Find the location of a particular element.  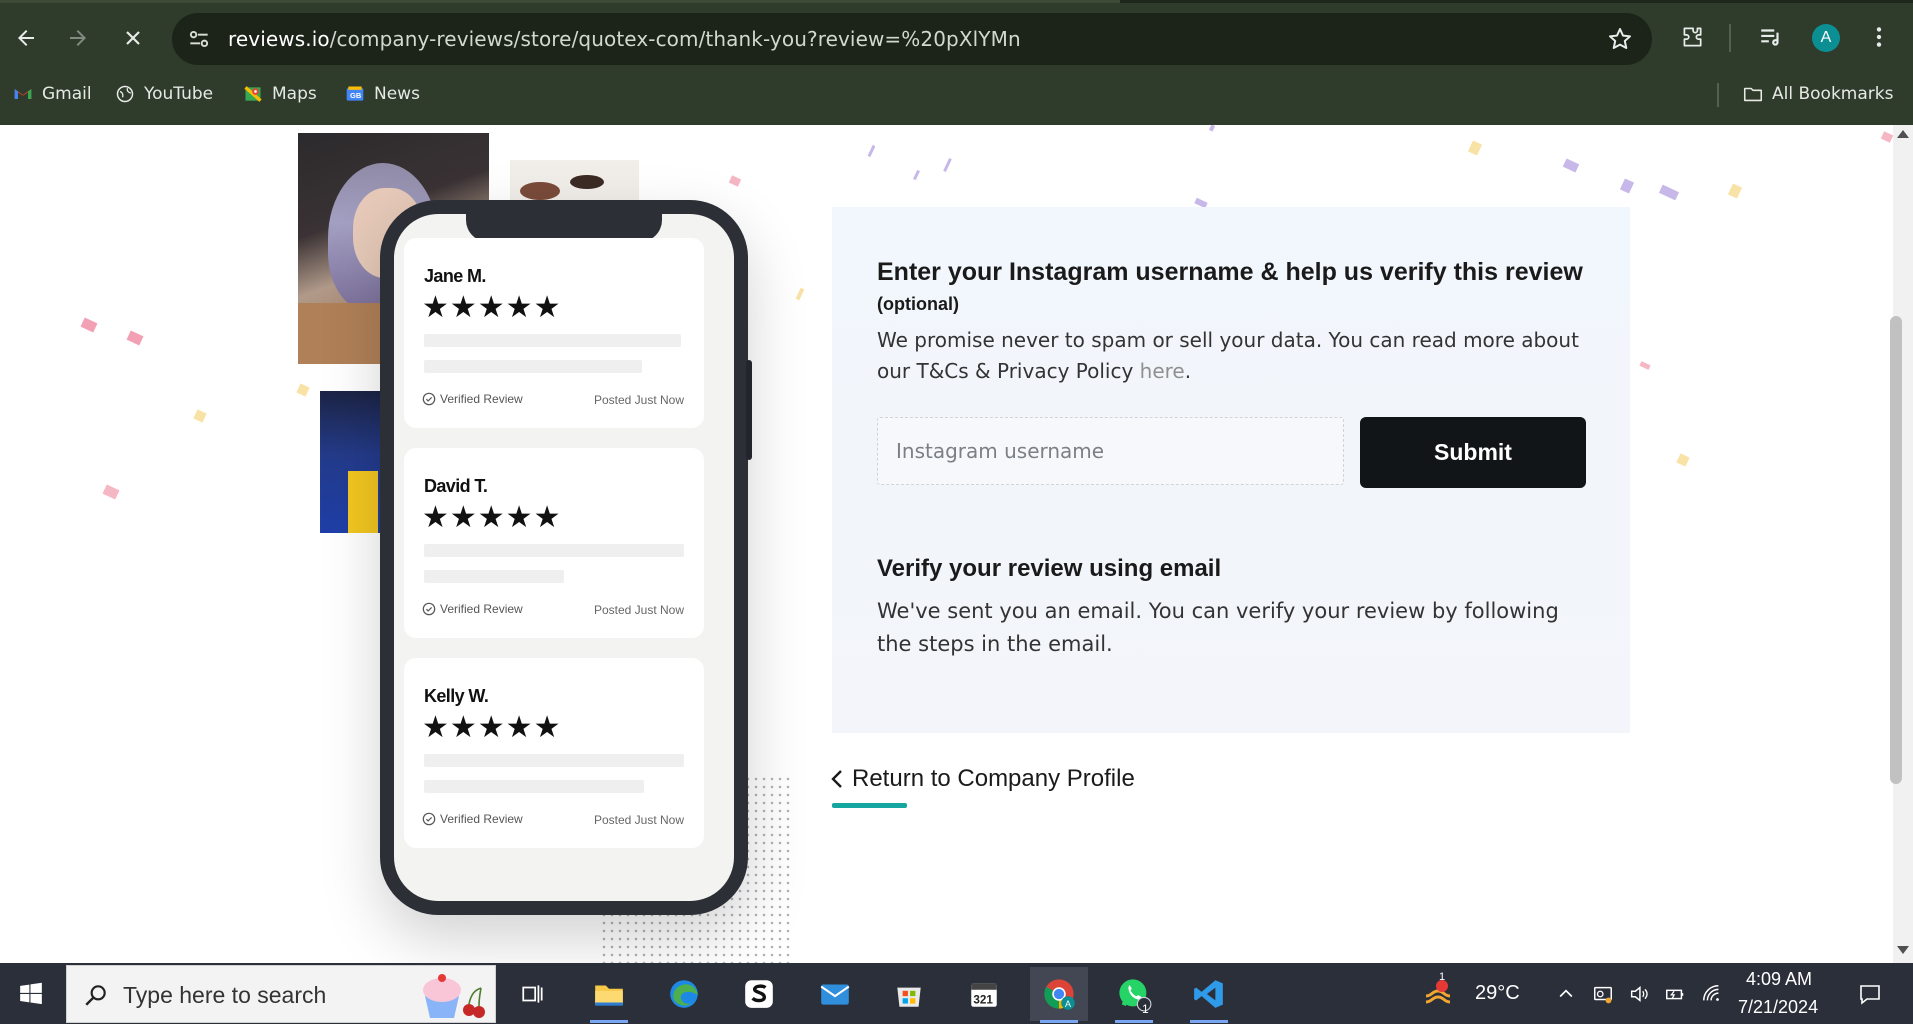

notifications-button is located at coordinates (1870, 994).